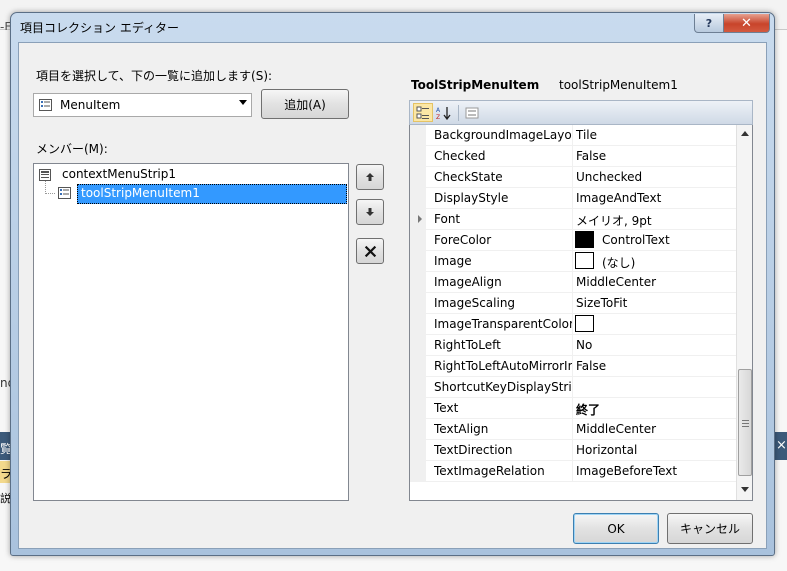 Image resolution: width=787 pixels, height=571 pixels. I want to click on property-row: TextAlign MiddleCenter, so click(573, 429).